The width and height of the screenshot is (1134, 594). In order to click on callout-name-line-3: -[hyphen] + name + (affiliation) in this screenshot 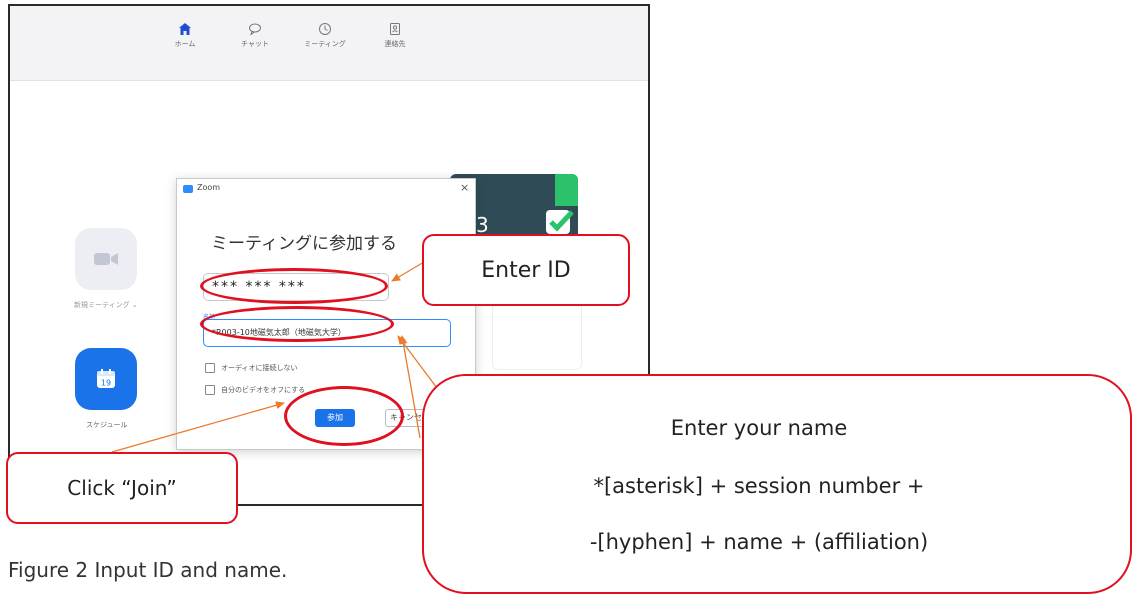, I will do `click(759, 542)`.